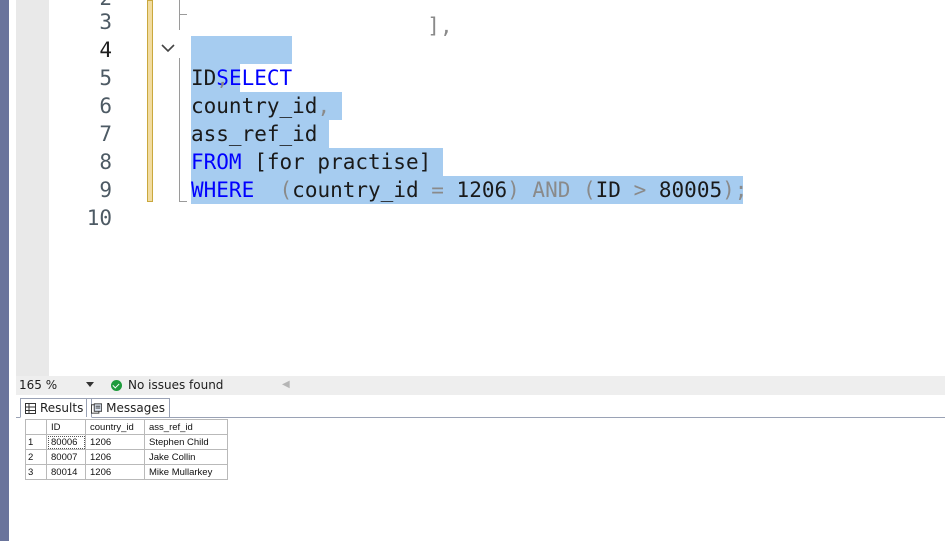 The width and height of the screenshot is (945, 541). Describe the element at coordinates (62, 408) in the screenshot. I see `tab-results-label: Results` at that location.